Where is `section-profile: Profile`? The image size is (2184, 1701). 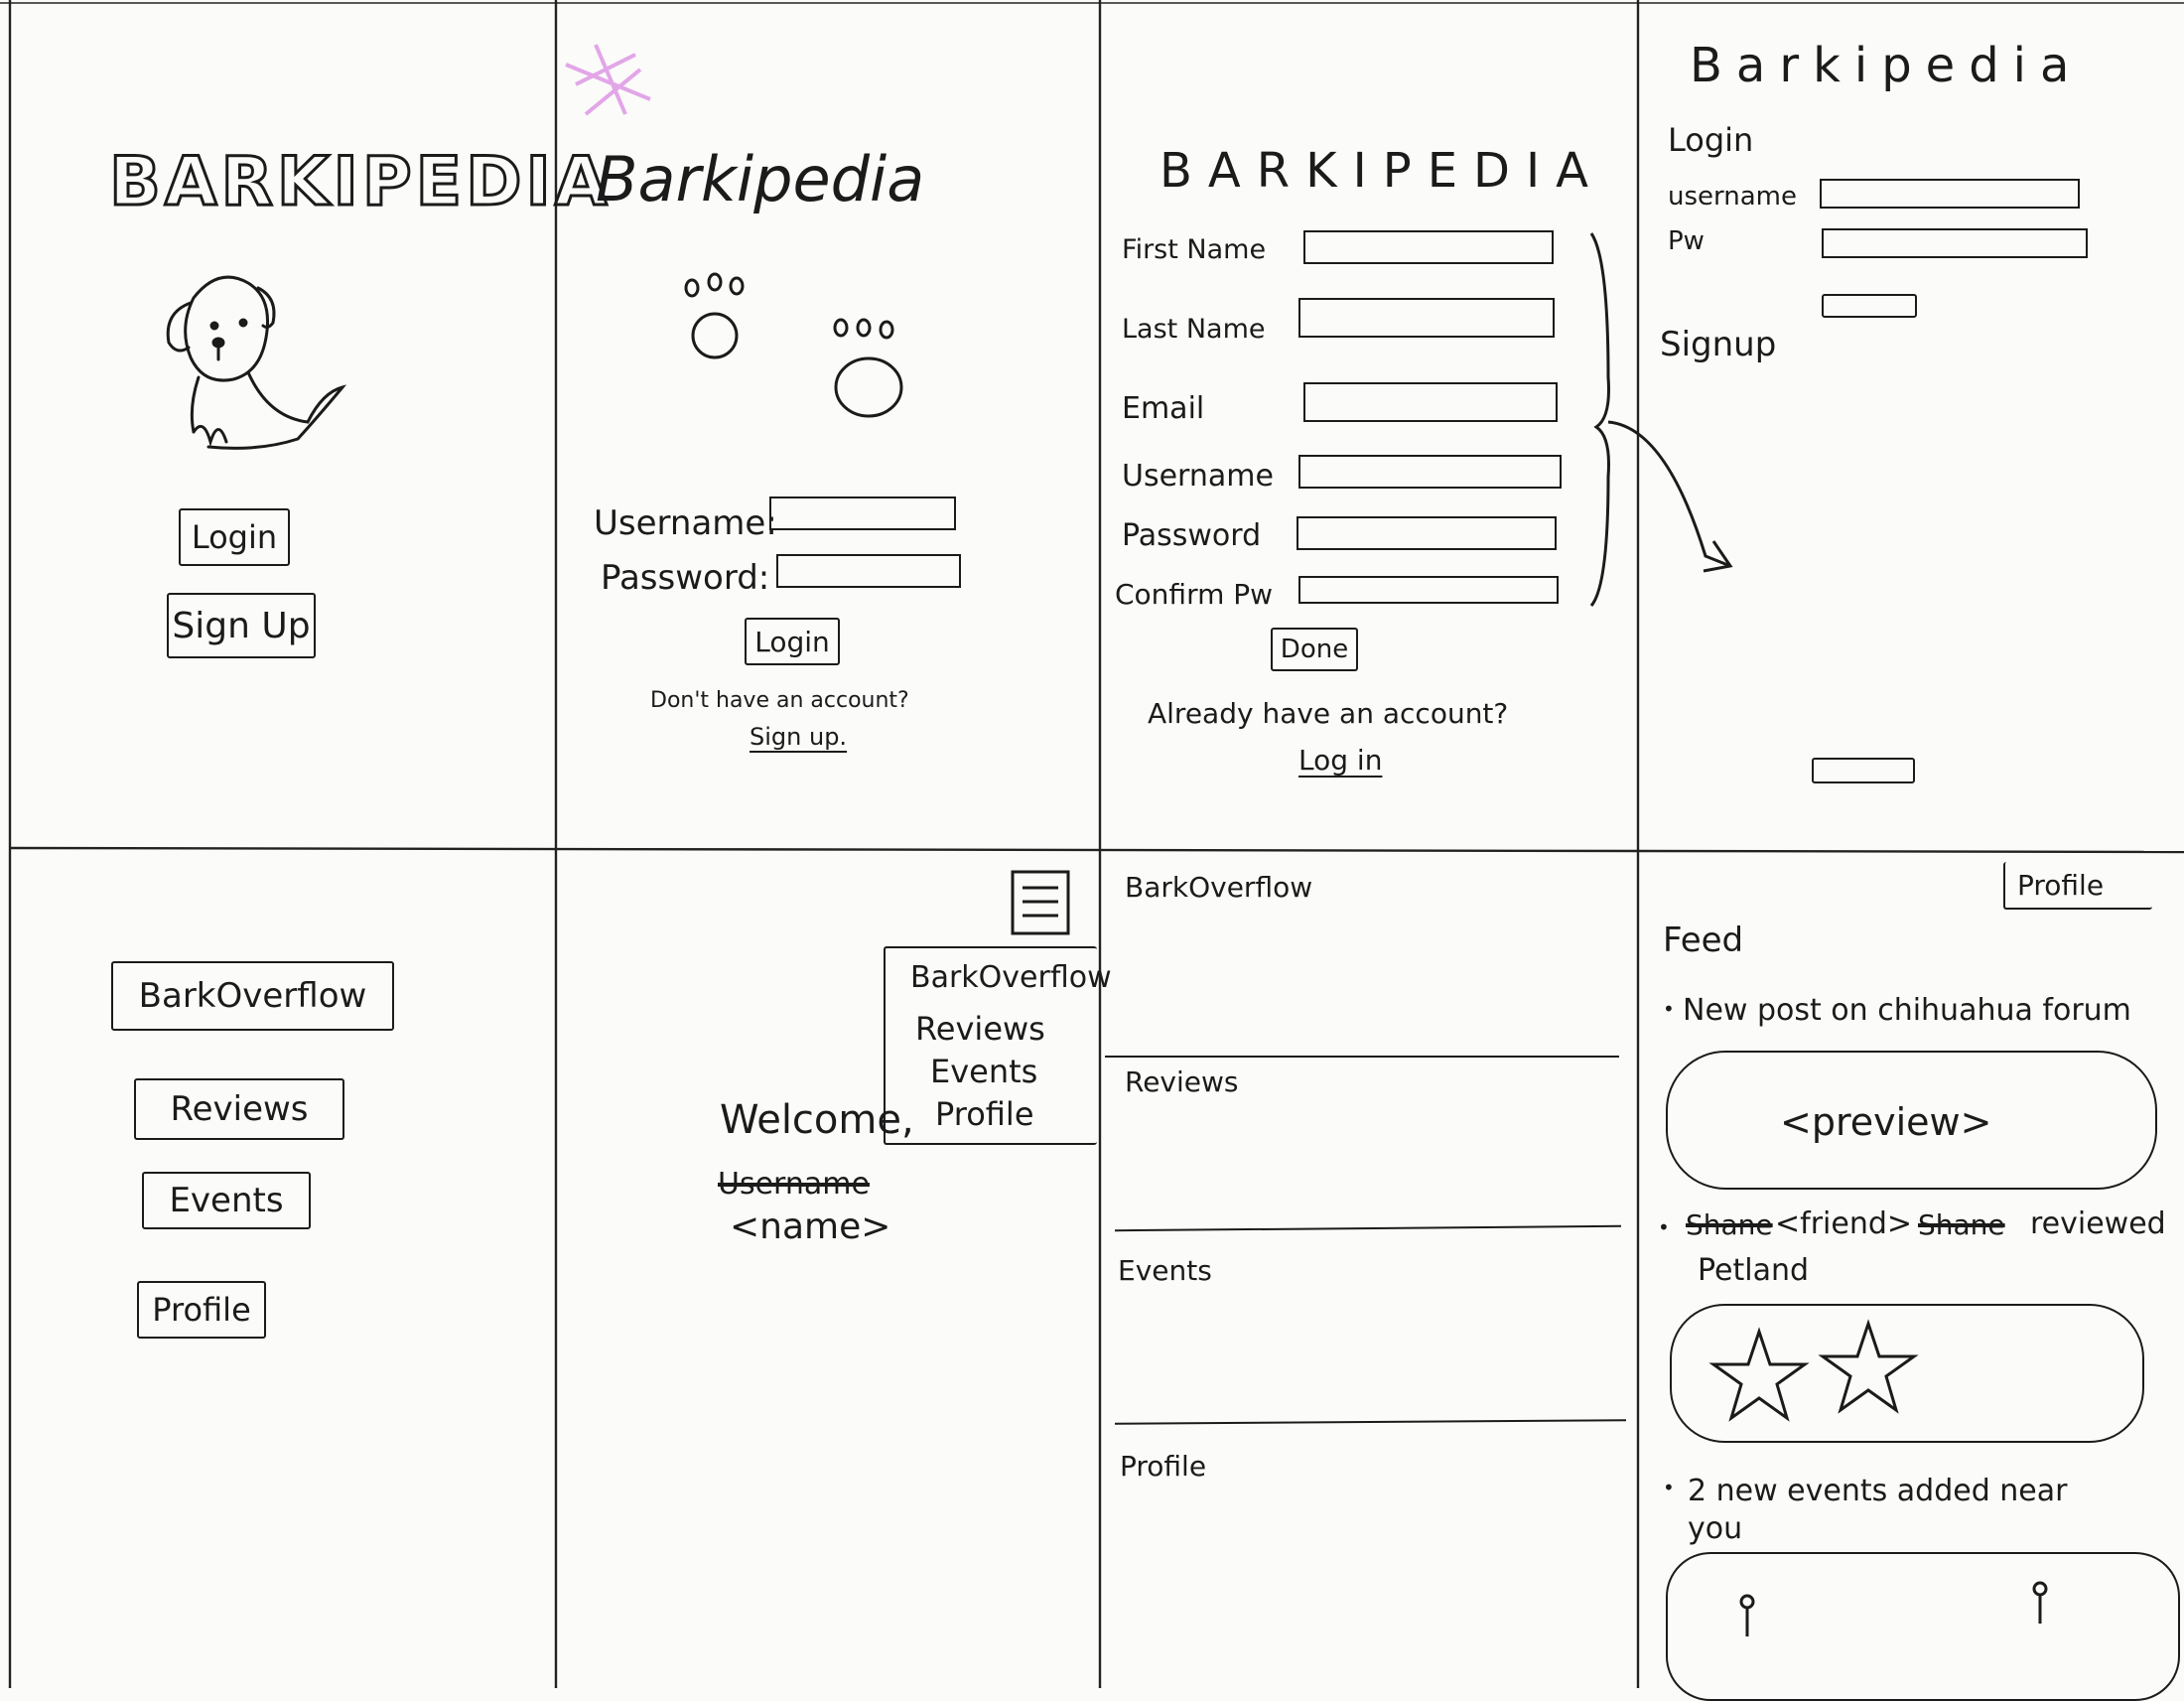
section-profile: Profile is located at coordinates (1163, 1467).